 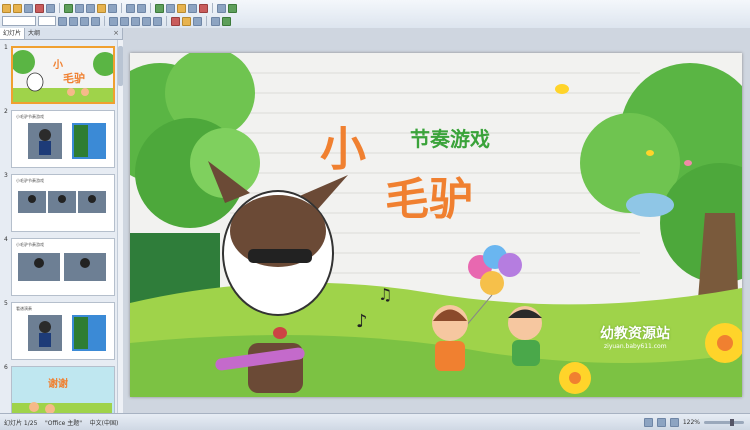 I want to click on slide-title-small: 节奏游戏, so click(x=450, y=137).